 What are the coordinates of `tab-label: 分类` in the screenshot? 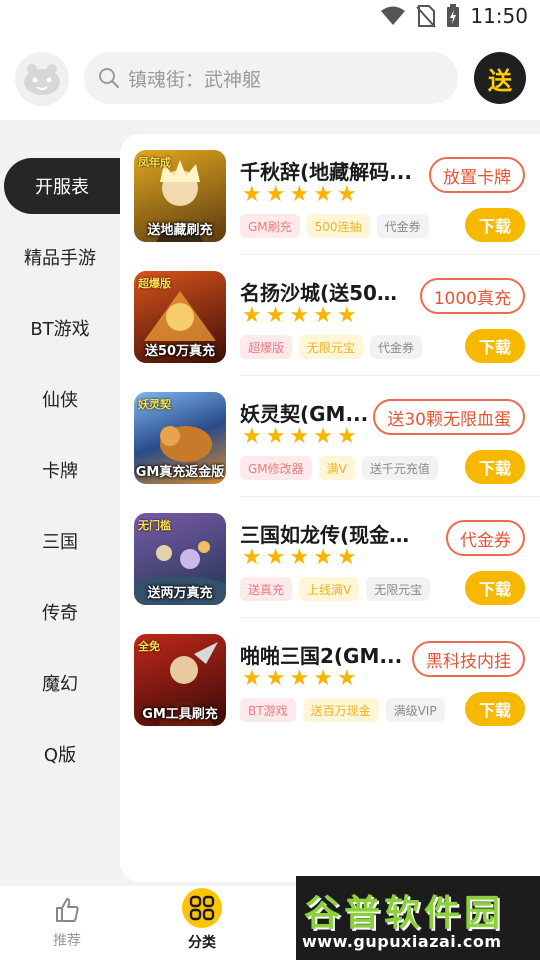 It's located at (202, 943).